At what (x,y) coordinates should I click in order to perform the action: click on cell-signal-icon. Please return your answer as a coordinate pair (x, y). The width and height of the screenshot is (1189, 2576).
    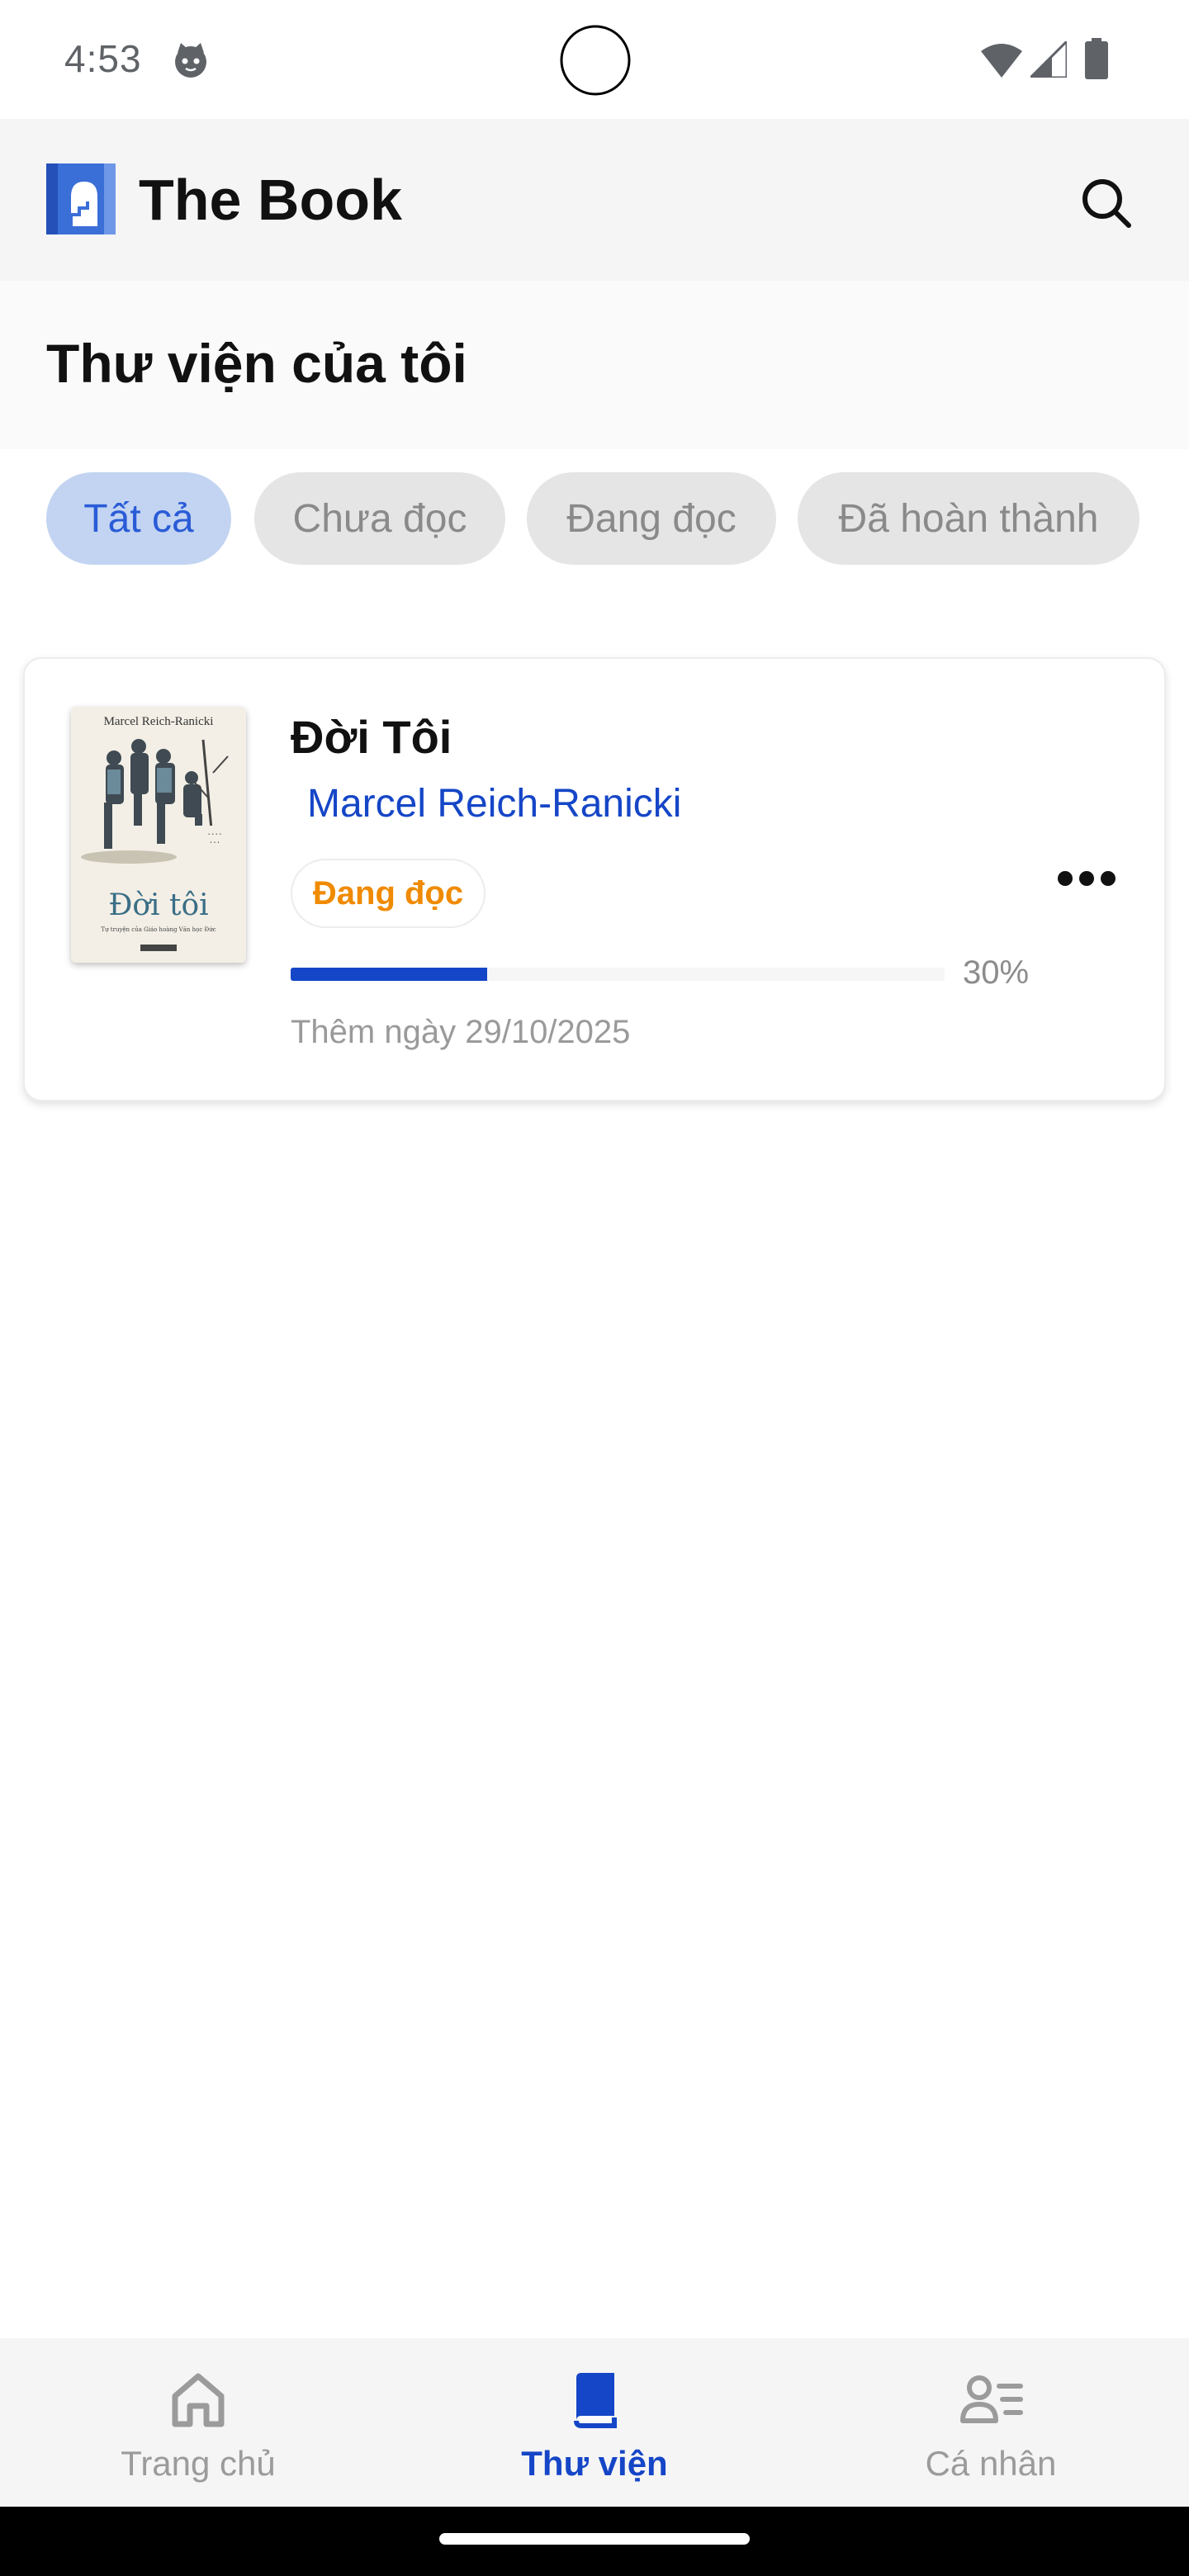
    Looking at the image, I should click on (1048, 59).